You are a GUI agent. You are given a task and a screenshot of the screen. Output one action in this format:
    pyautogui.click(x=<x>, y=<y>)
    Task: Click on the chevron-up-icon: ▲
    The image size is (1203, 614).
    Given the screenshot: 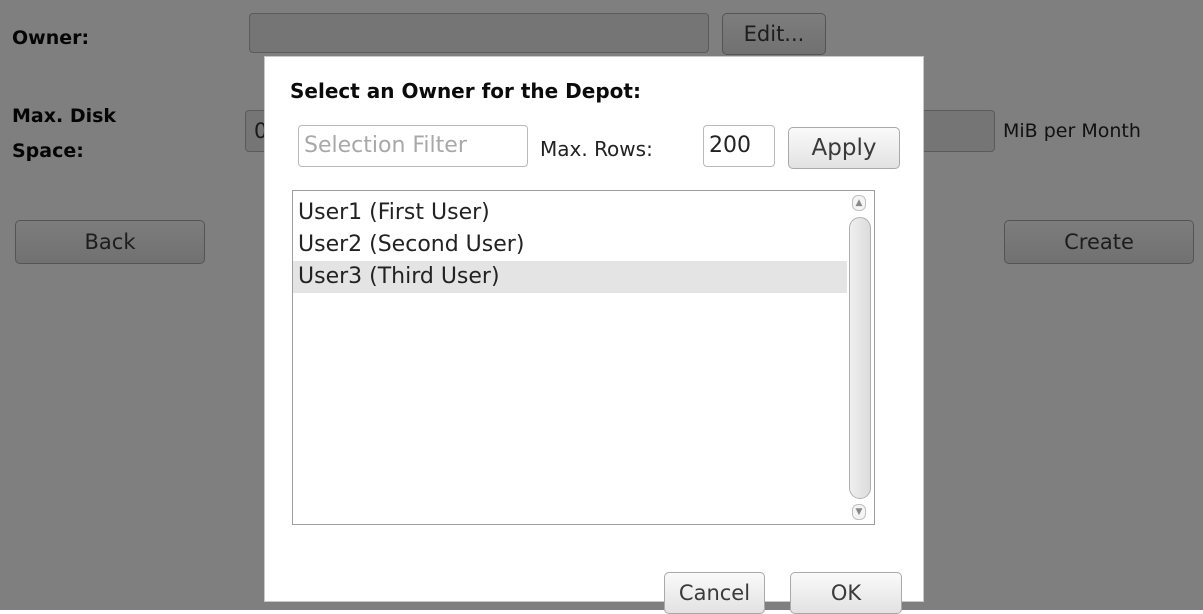 What is the action you would take?
    pyautogui.click(x=859, y=203)
    